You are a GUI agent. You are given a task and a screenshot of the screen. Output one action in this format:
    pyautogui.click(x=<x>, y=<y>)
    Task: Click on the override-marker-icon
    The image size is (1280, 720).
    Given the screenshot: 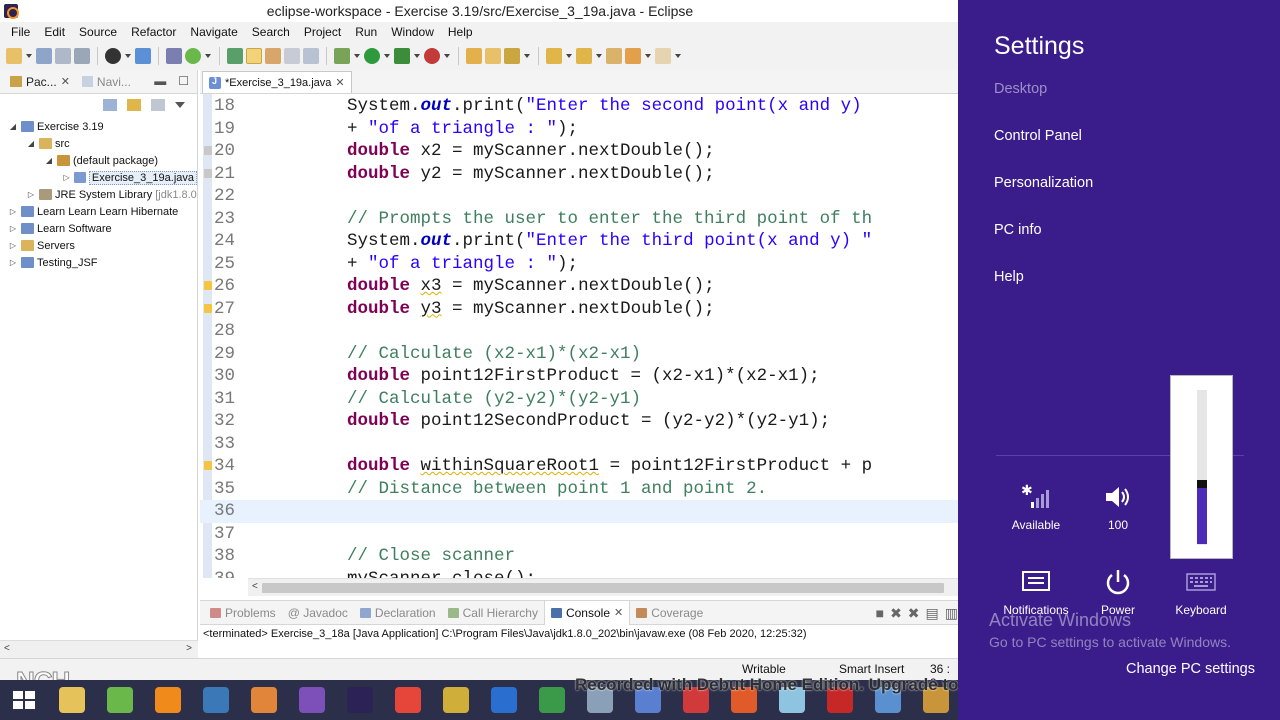 What is the action you would take?
    pyautogui.click(x=208, y=150)
    